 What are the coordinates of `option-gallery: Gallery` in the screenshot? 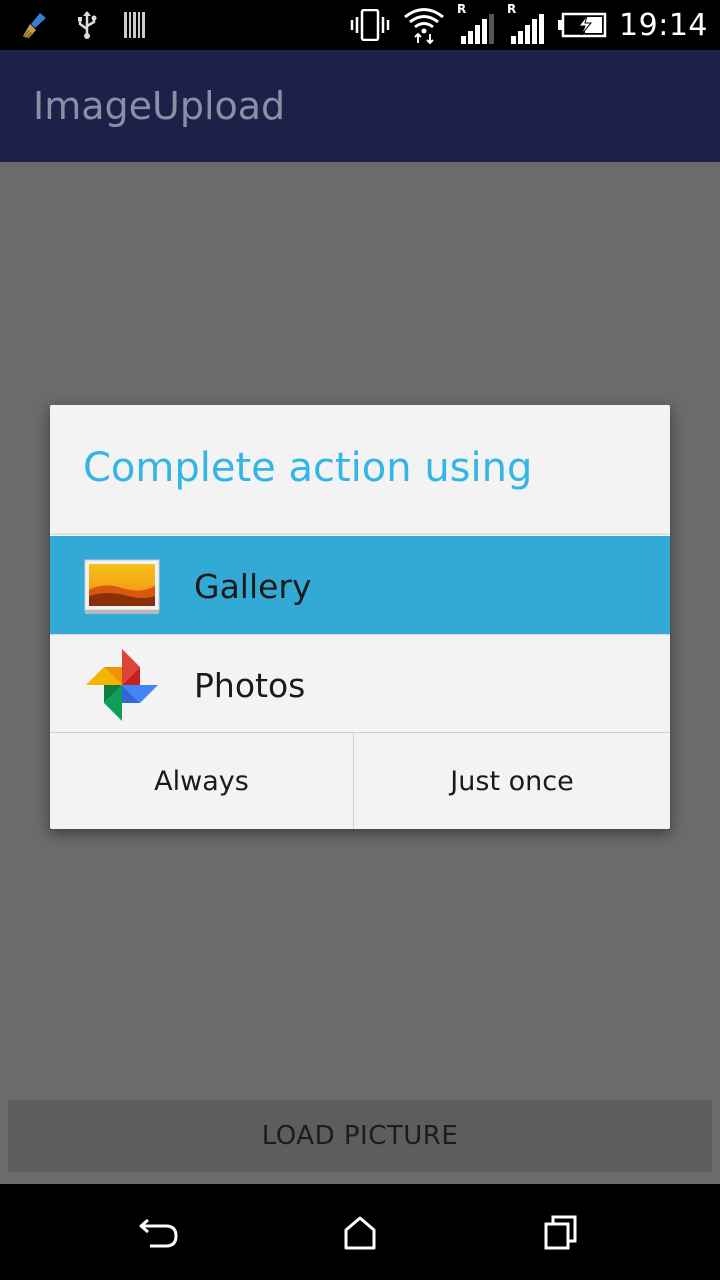 It's located at (360, 585).